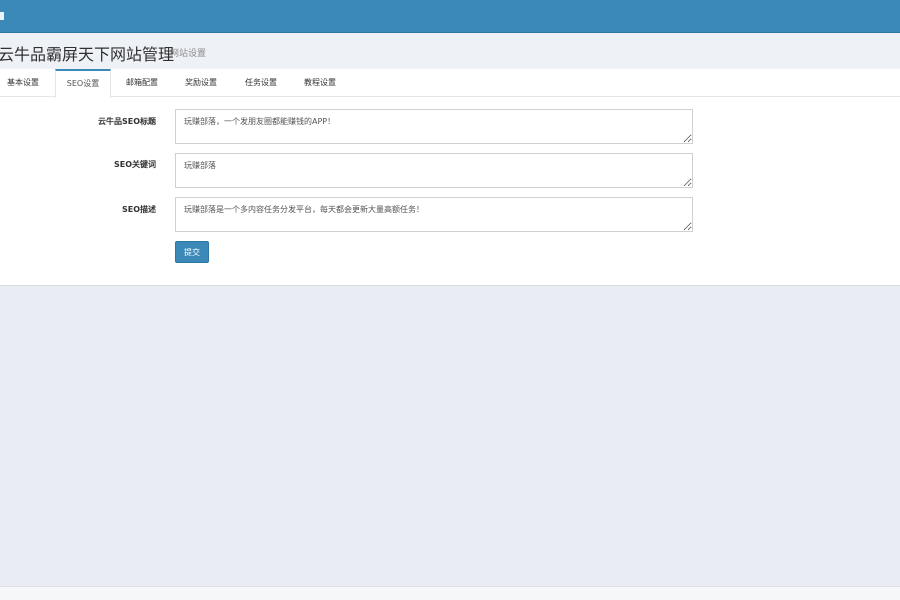  Describe the element at coordinates (188, 54) in the screenshot. I see `page-subtitle: 网站设置` at that location.